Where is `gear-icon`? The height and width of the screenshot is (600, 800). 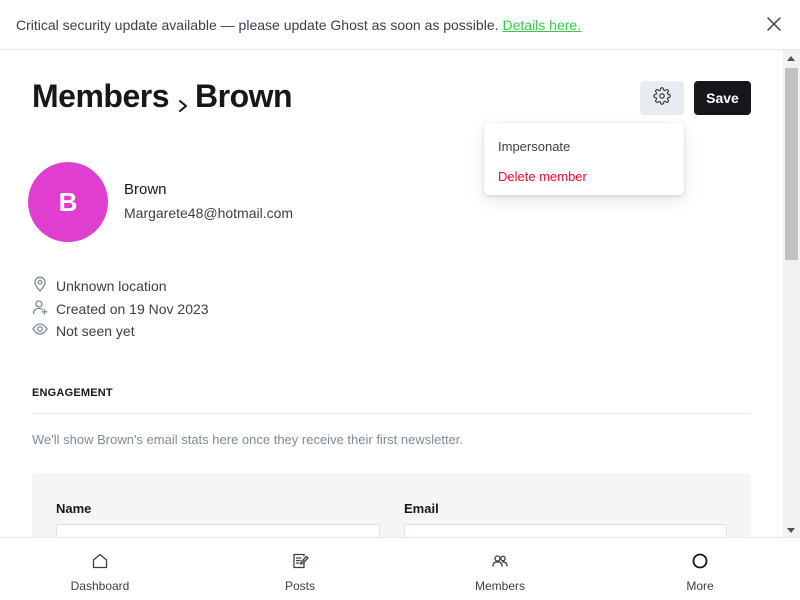
gear-icon is located at coordinates (662, 98).